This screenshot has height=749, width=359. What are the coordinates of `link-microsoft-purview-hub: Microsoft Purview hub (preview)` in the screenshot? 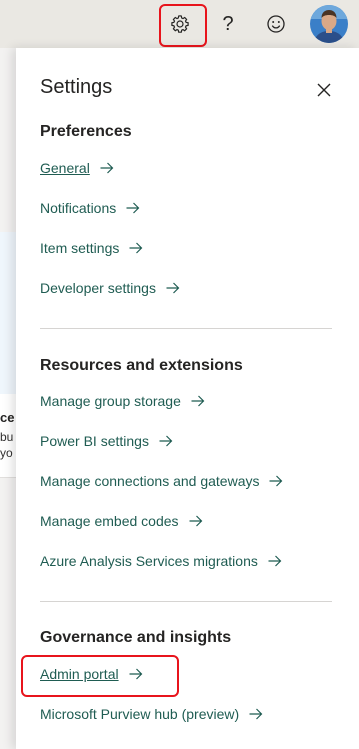 It's located at (151, 714).